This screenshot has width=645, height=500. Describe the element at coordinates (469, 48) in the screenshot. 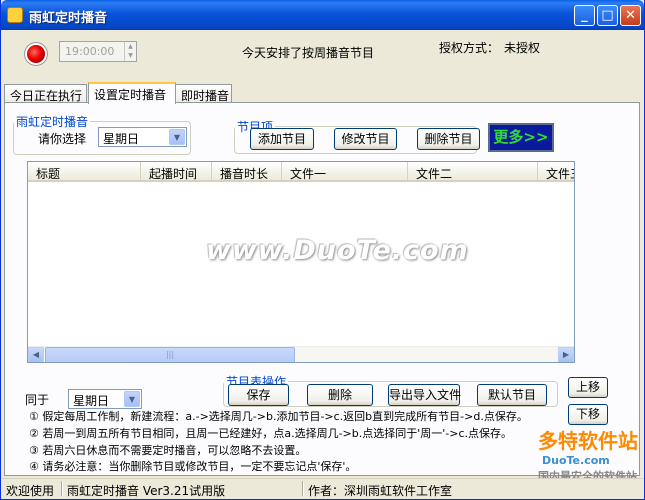

I see `auth-label: 授权方式：` at that location.